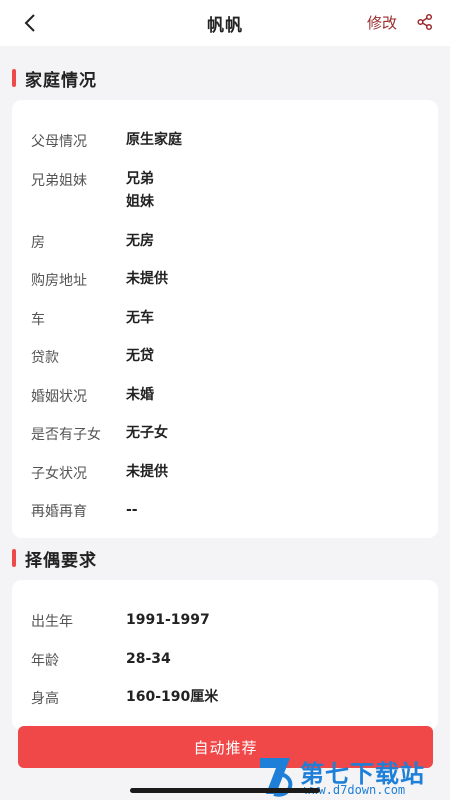 The width and height of the screenshot is (450, 800). What do you see at coordinates (140, 241) in the screenshot?
I see `row-value: 无房` at bounding box center [140, 241].